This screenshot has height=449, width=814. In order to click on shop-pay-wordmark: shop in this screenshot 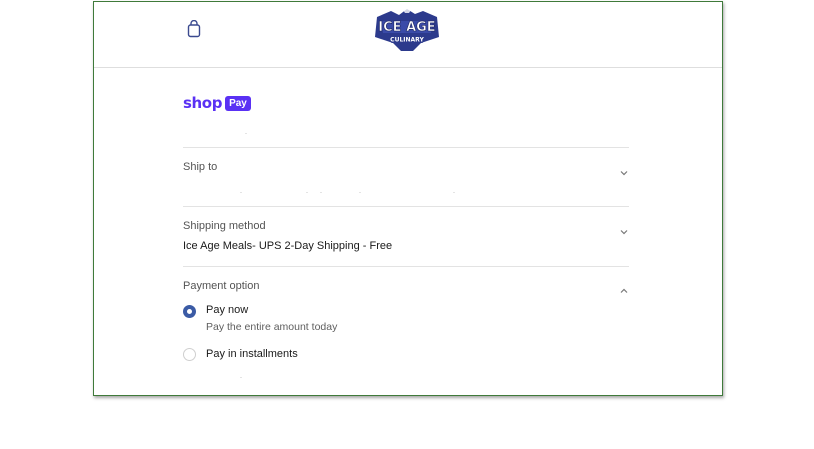, I will do `click(203, 103)`.